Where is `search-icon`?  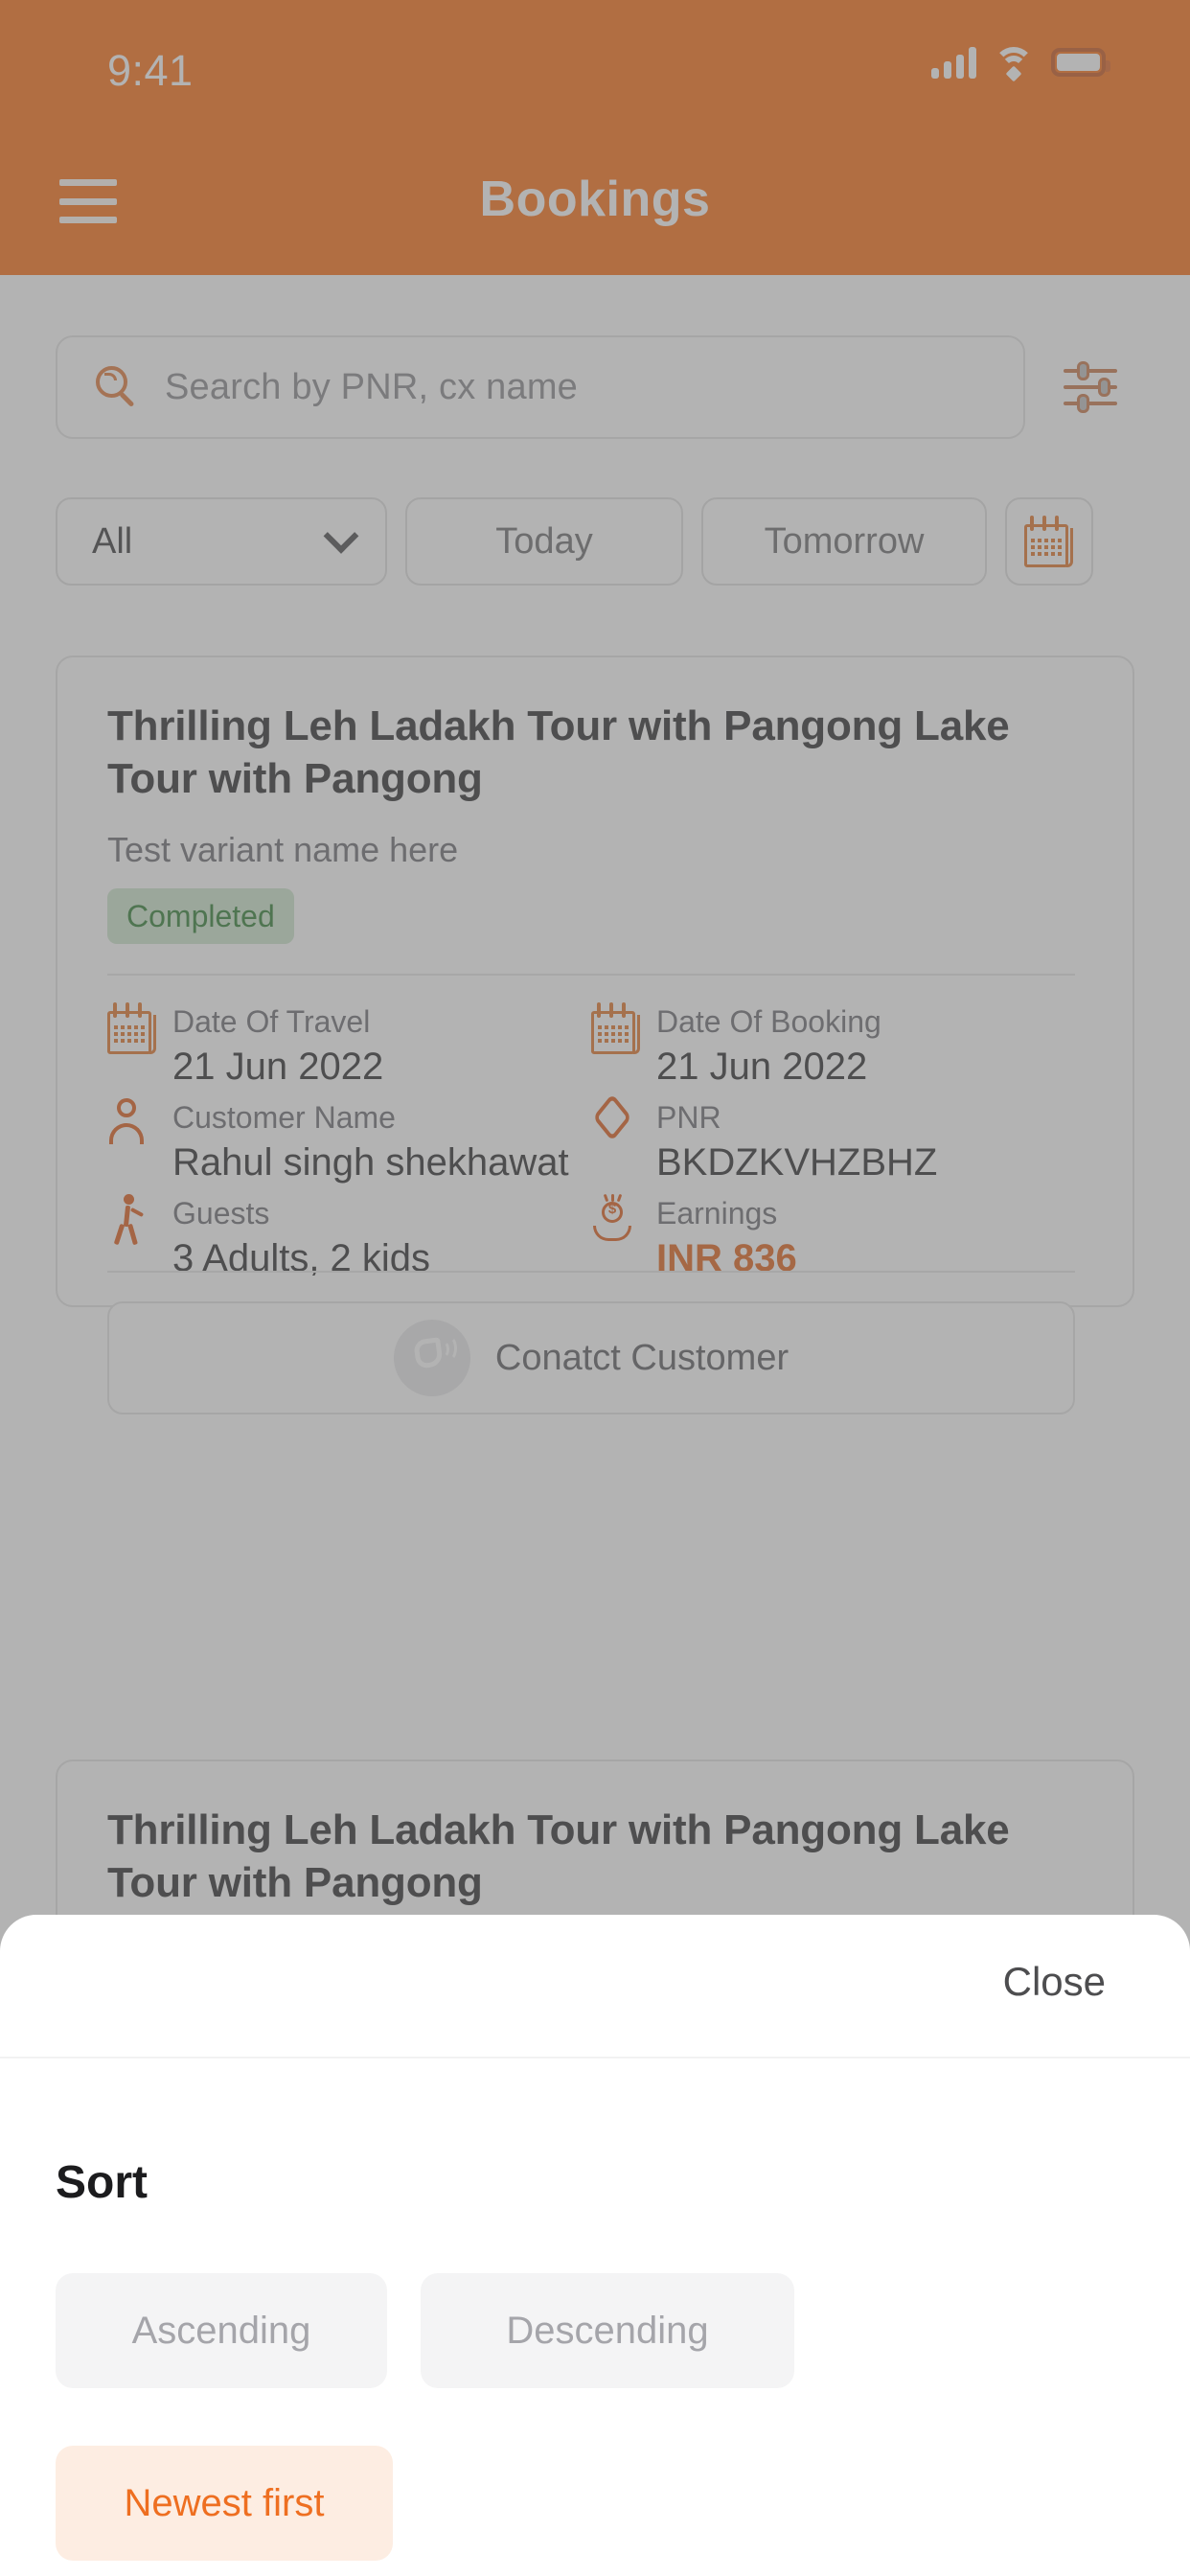 search-icon is located at coordinates (117, 387).